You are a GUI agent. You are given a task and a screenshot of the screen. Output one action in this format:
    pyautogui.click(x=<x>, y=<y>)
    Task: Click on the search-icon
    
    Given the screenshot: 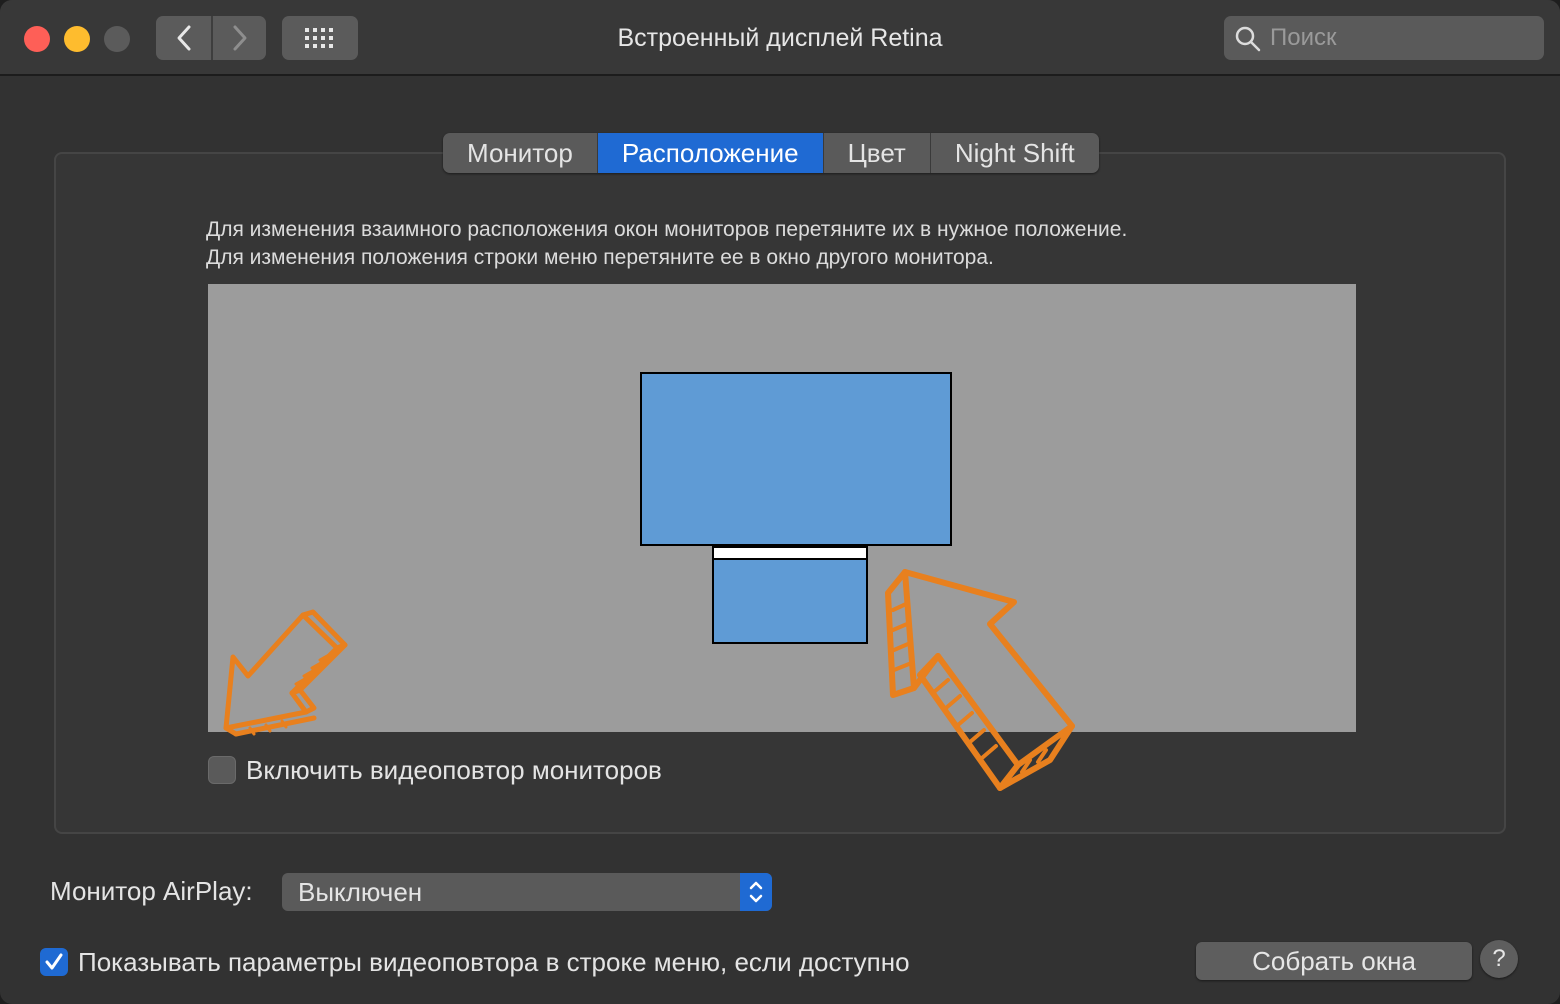 What is the action you would take?
    pyautogui.click(x=1248, y=39)
    